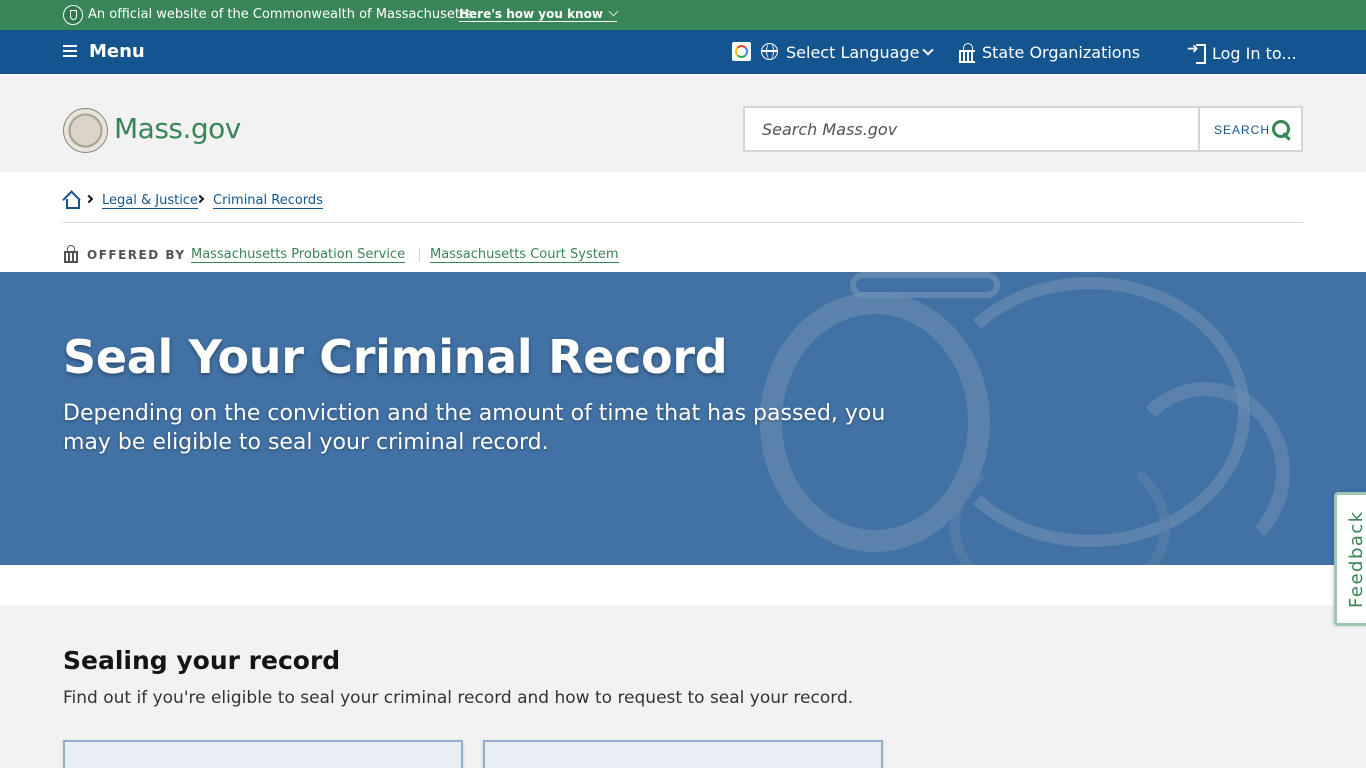 The height and width of the screenshot is (768, 1366). Describe the element at coordinates (971, 129) in the screenshot. I see `search-input` at that location.